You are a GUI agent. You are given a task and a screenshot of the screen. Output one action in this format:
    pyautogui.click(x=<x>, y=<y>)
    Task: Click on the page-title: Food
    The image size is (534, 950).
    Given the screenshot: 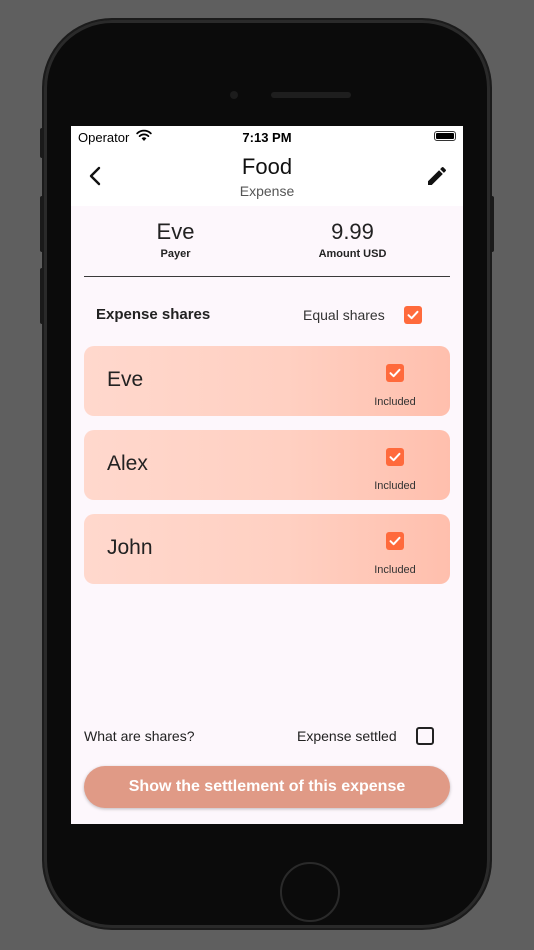 What is the action you would take?
    pyautogui.click(x=267, y=166)
    